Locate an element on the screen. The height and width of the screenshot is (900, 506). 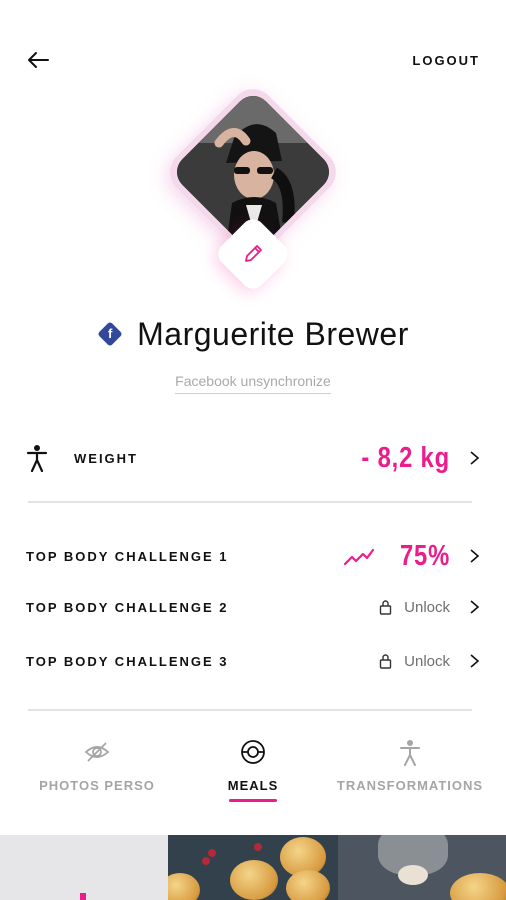
trend-icon is located at coordinates (359, 557).